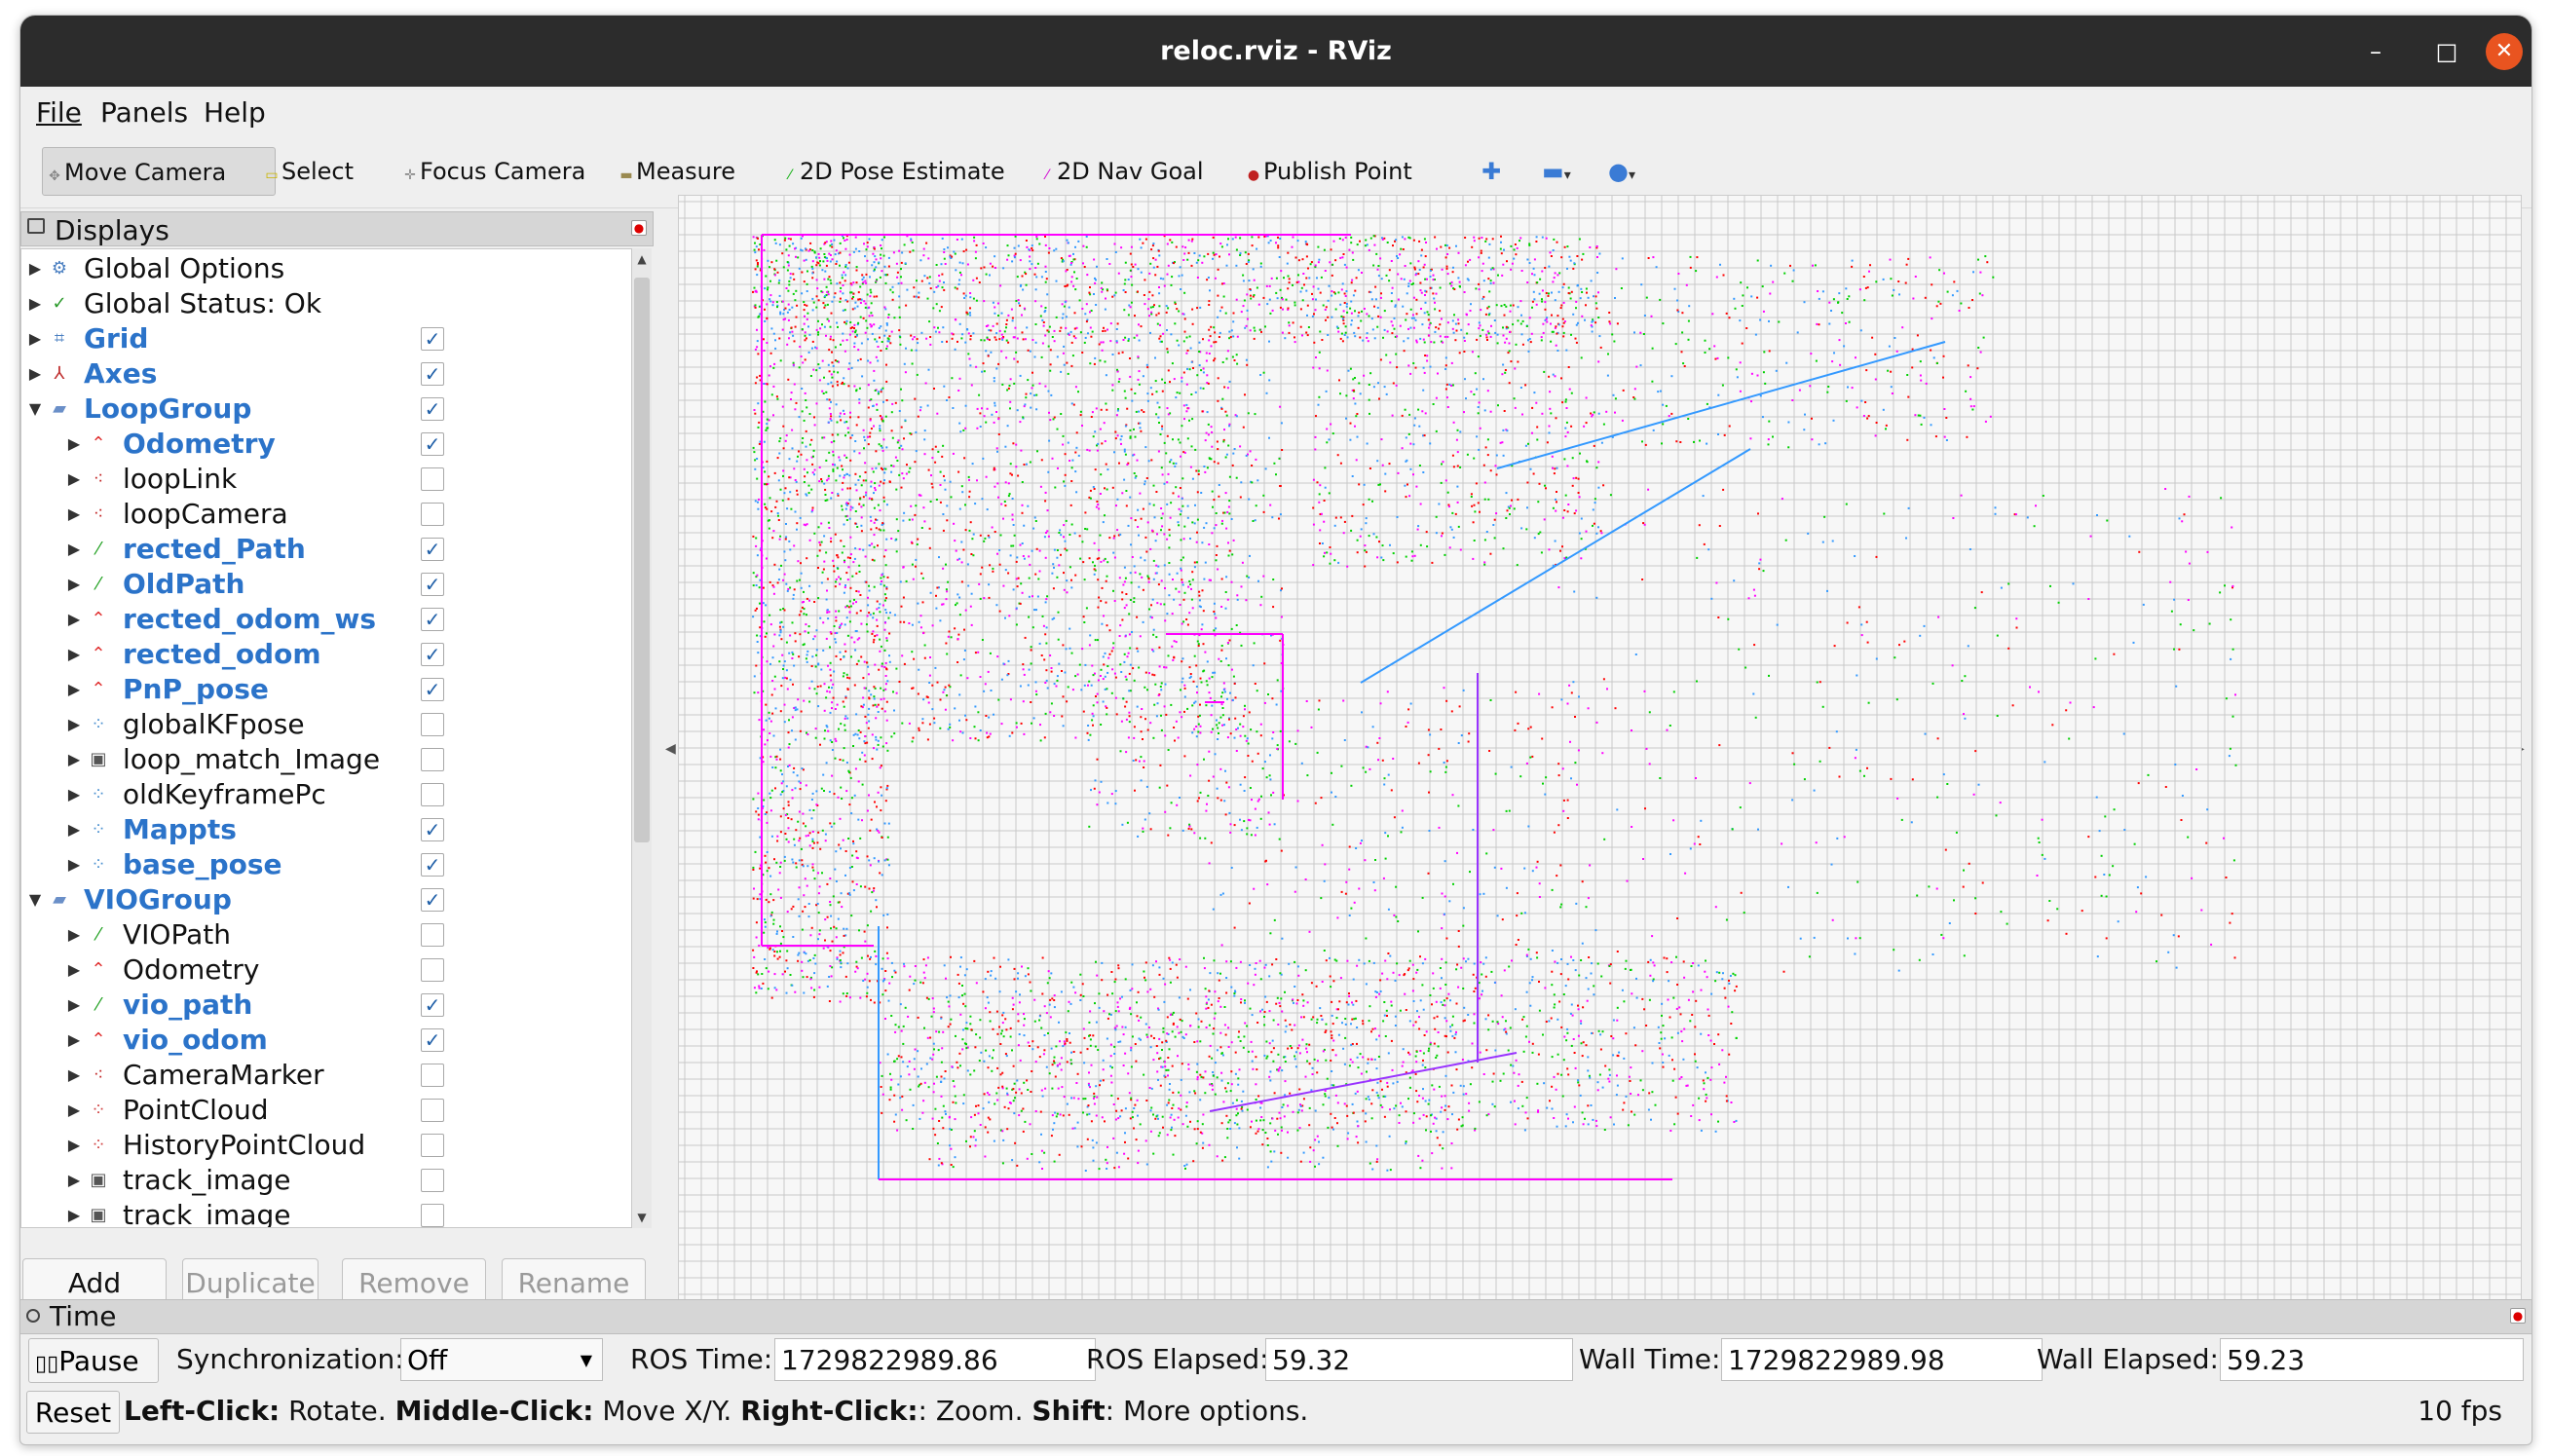 This screenshot has width=2550, height=1456. I want to click on display-row: ▶ ⚙ Global Options, so click(326, 268).